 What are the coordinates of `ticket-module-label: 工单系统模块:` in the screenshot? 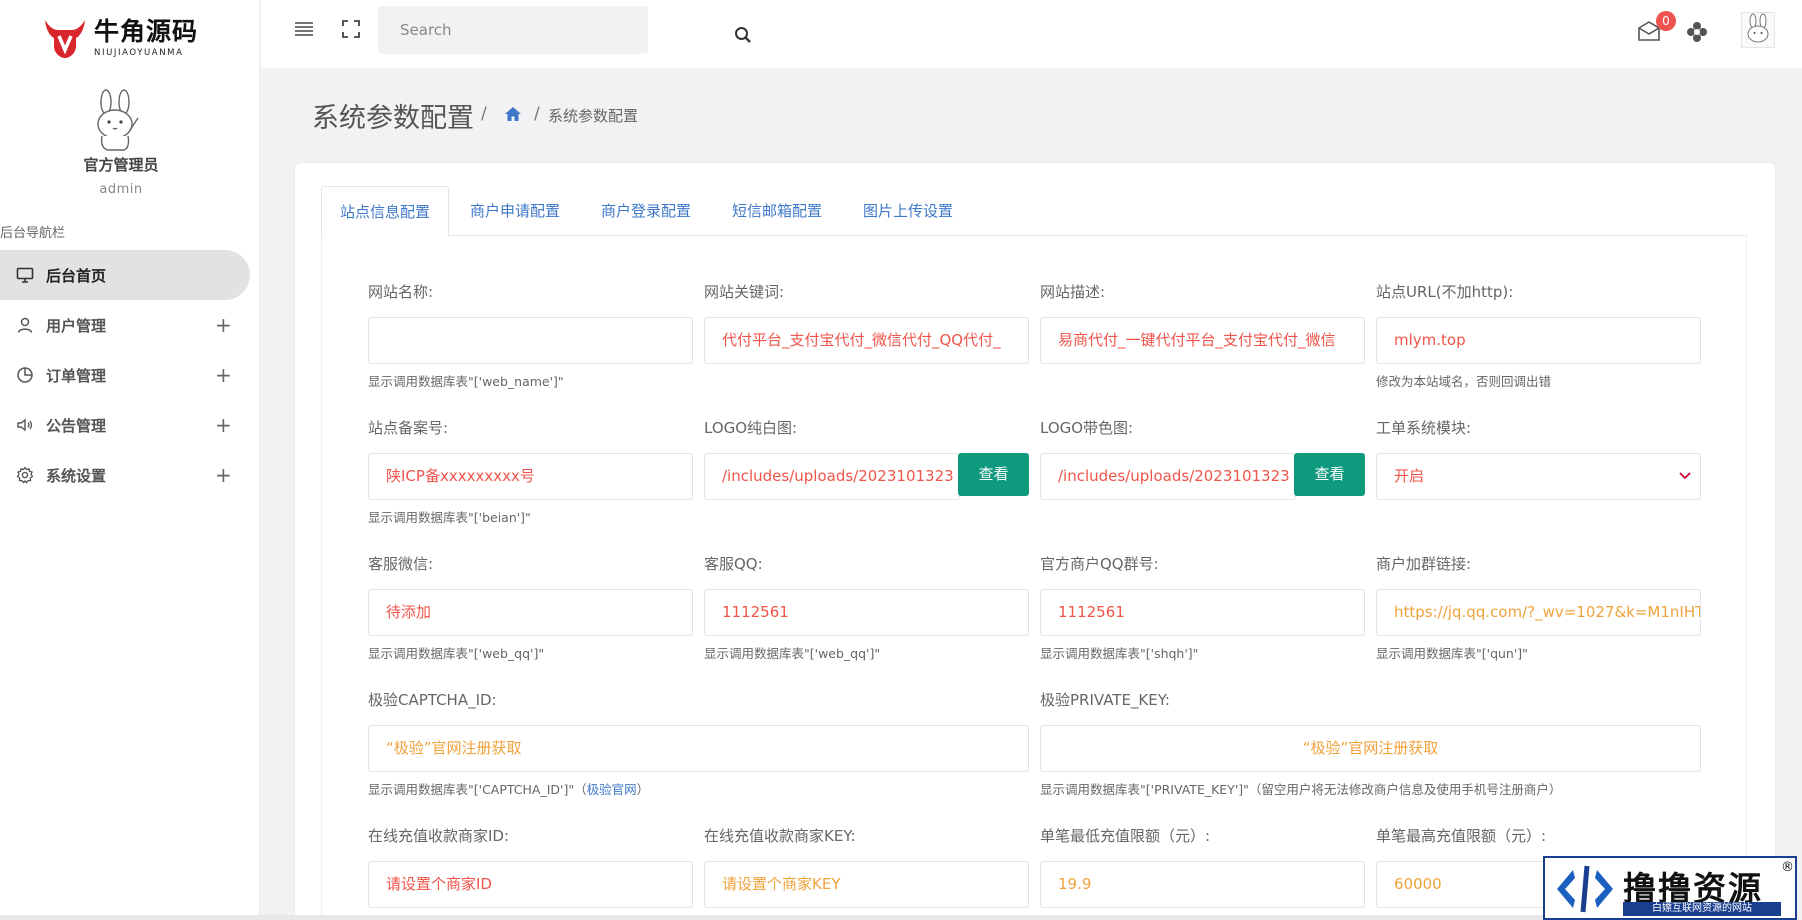 It's located at (1424, 428).